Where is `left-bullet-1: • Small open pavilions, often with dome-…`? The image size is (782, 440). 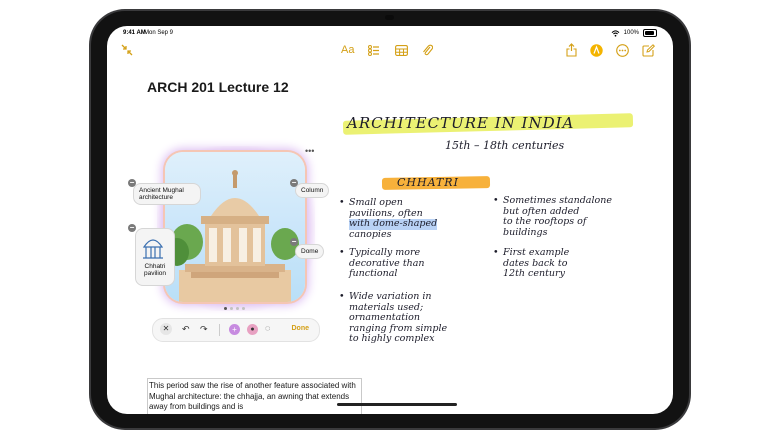 left-bullet-1: • Small open pavilions, often with dome-… is located at coordinates (388, 218).